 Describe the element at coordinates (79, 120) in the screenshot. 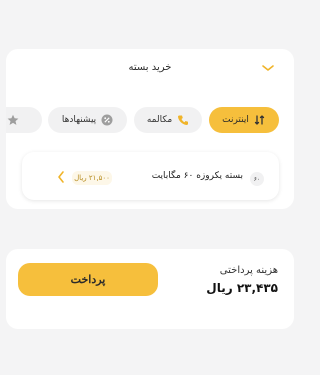

I see `tab-label: پیشنهادها` at that location.